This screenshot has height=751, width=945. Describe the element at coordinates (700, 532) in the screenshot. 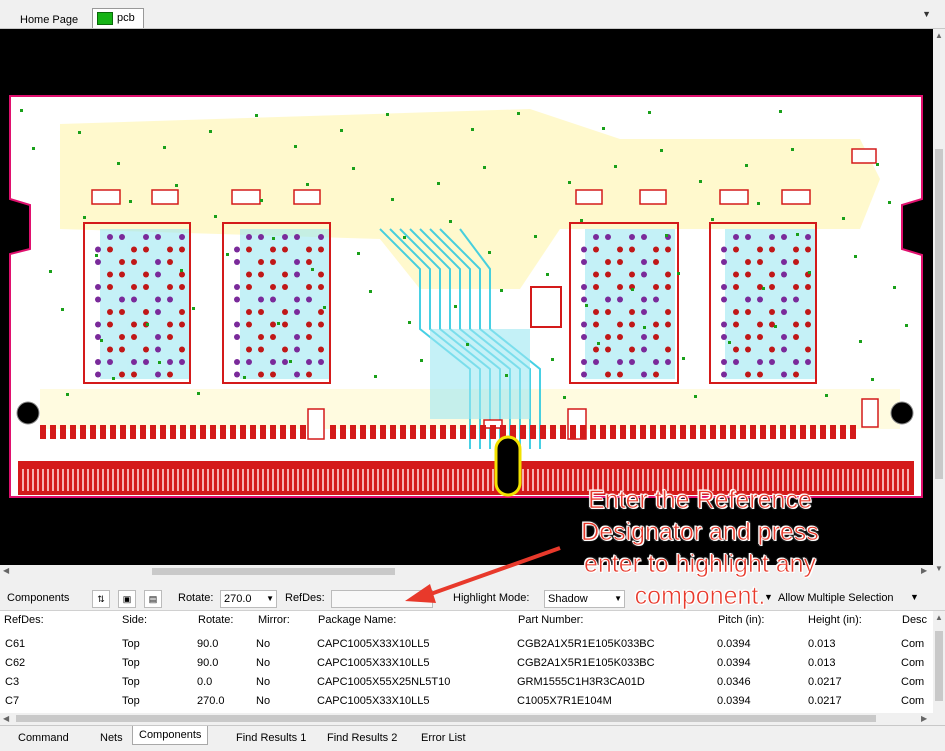

I see `callout-line-2: Designator and press` at that location.